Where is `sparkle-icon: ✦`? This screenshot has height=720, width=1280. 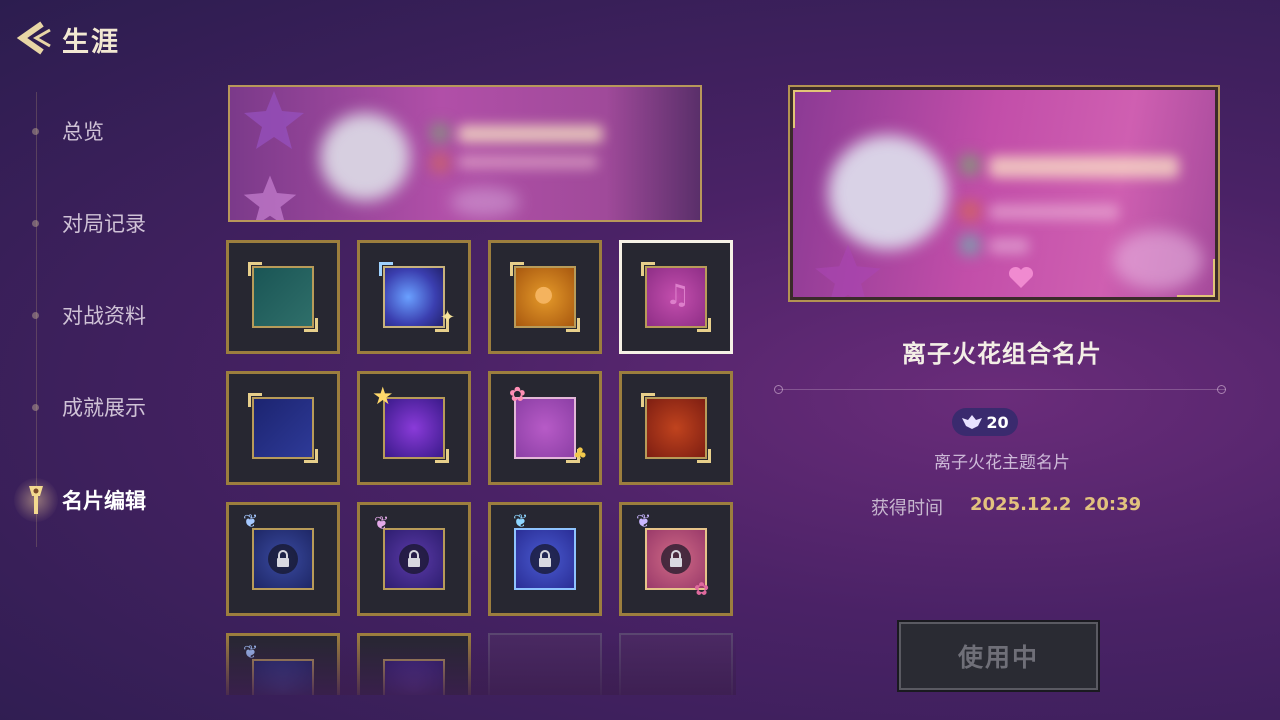 sparkle-icon: ✦ is located at coordinates (448, 317).